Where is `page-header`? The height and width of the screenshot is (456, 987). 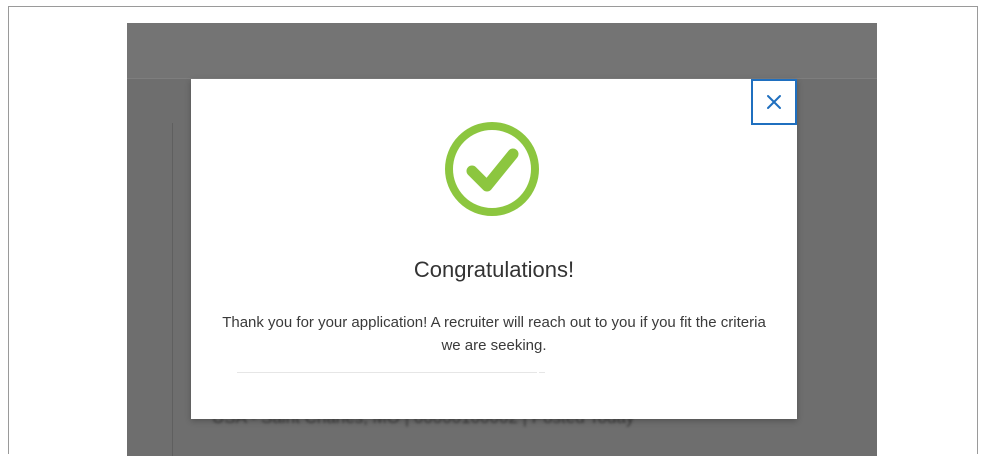 page-header is located at coordinates (502, 51).